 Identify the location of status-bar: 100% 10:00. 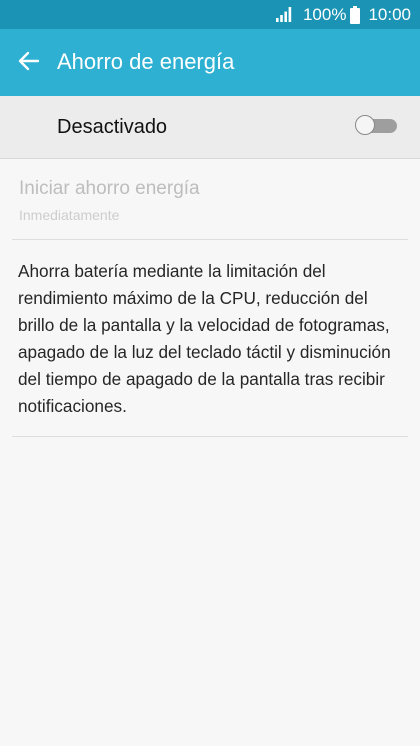
(210, 14).